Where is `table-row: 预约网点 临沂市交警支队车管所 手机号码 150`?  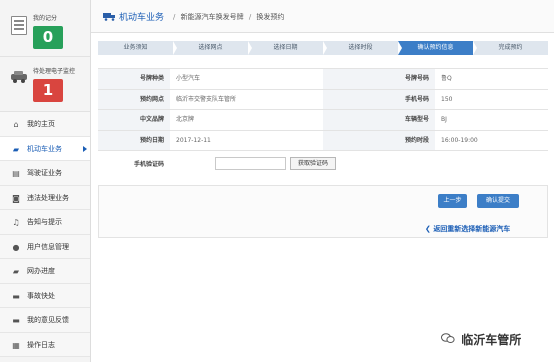 table-row: 预约网点 临沂市交警支队车管所 手机号码 150 is located at coordinates (323, 99).